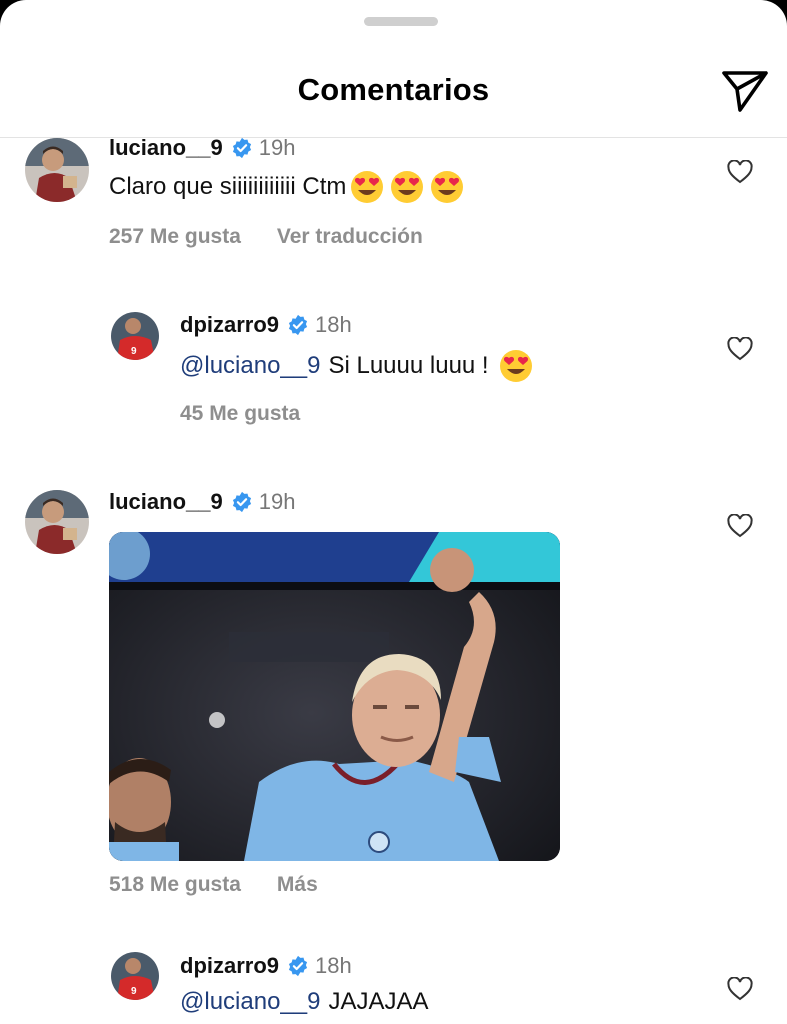 The image size is (787, 1024). Describe the element at coordinates (378, 1001) in the screenshot. I see `comment-body: JAJAJAA` at that location.